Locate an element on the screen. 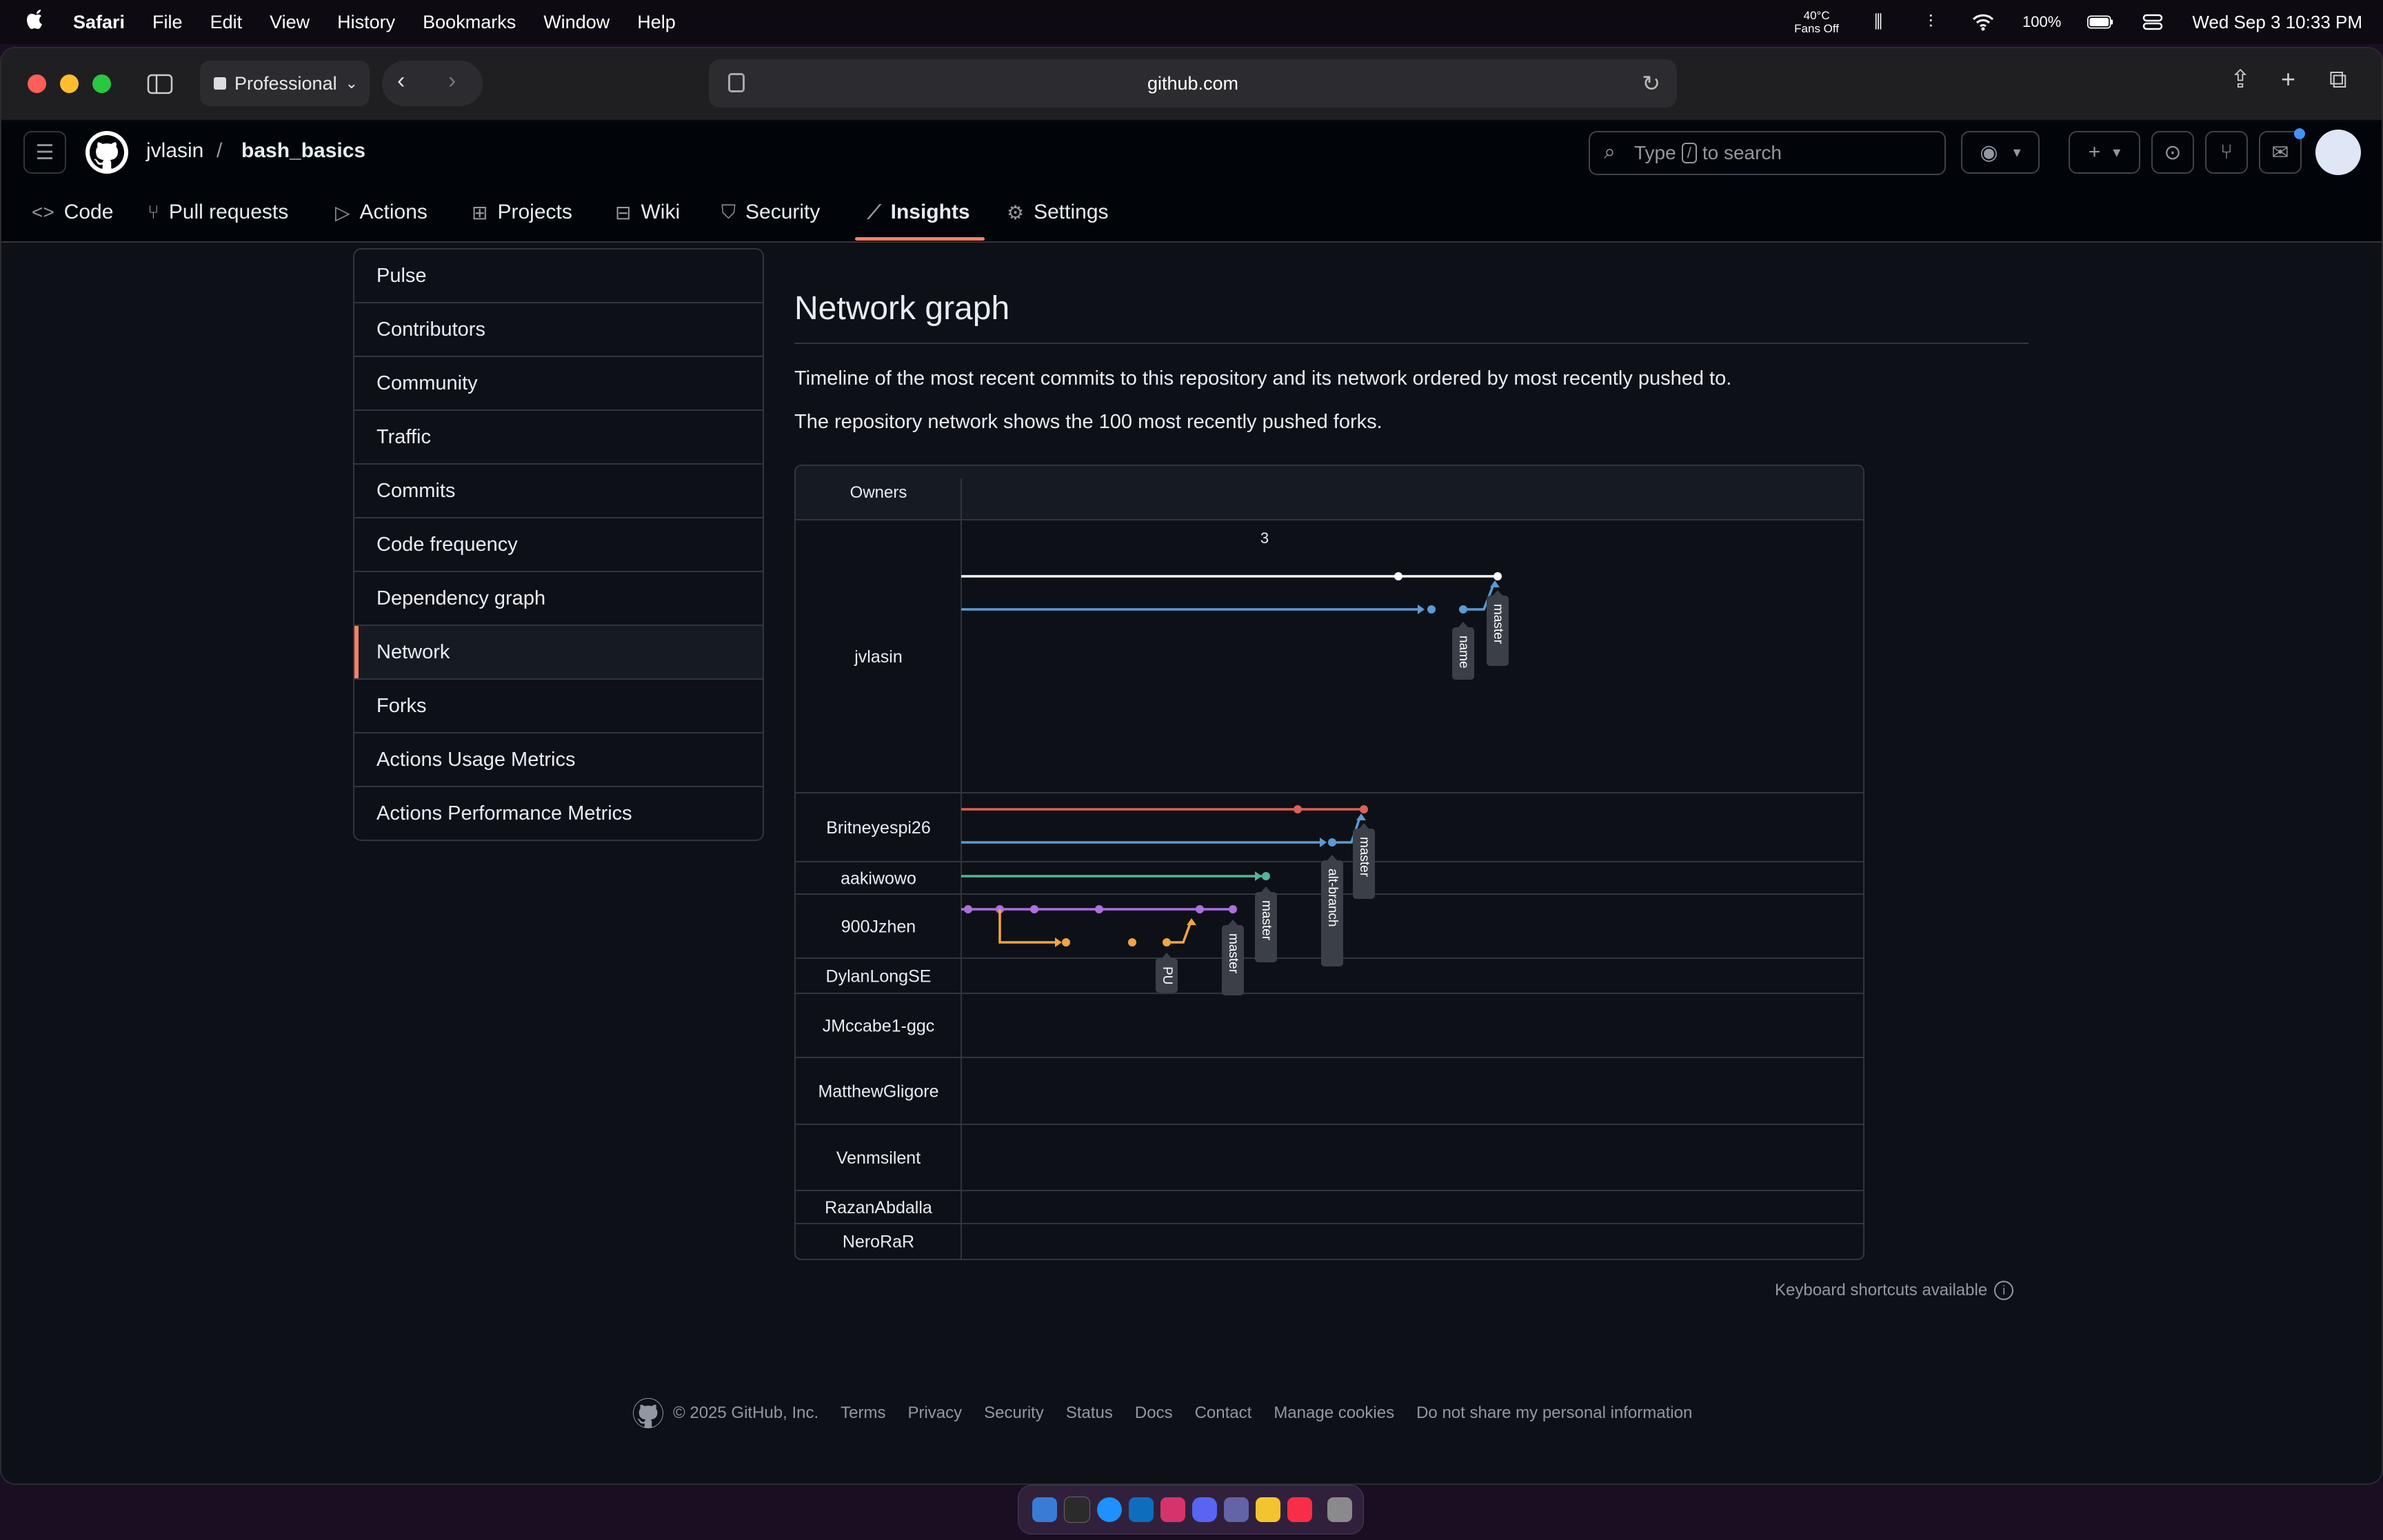  sidebar-item-pulse: Pulse is located at coordinates (558, 277).